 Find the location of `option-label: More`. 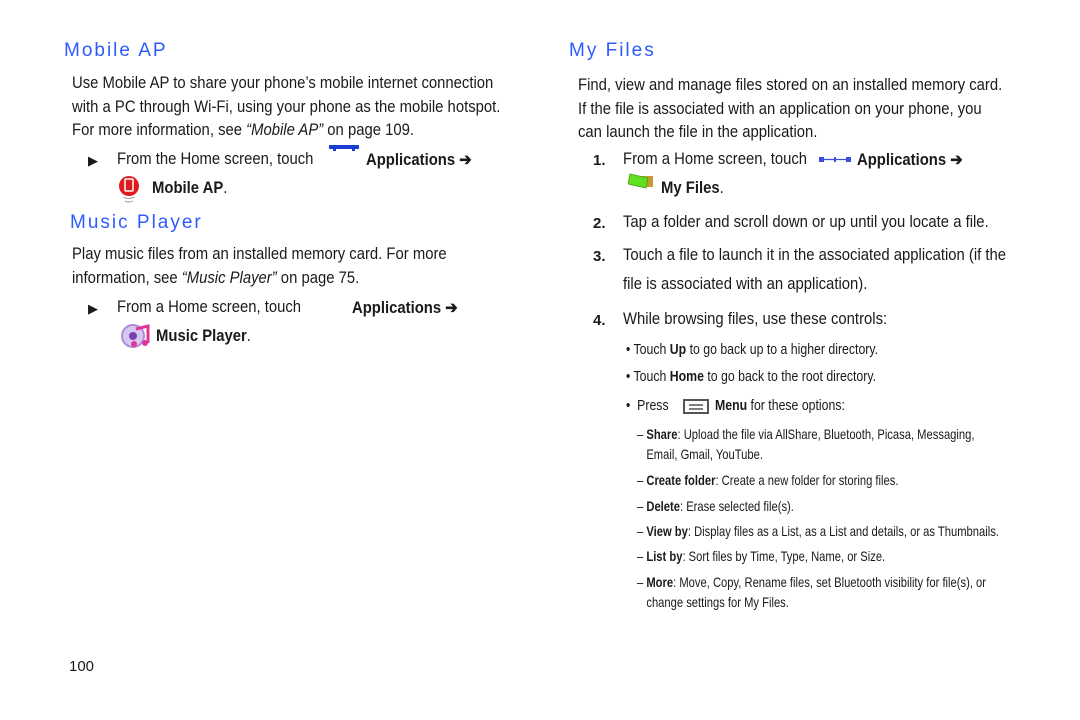

option-label: More is located at coordinates (660, 582).